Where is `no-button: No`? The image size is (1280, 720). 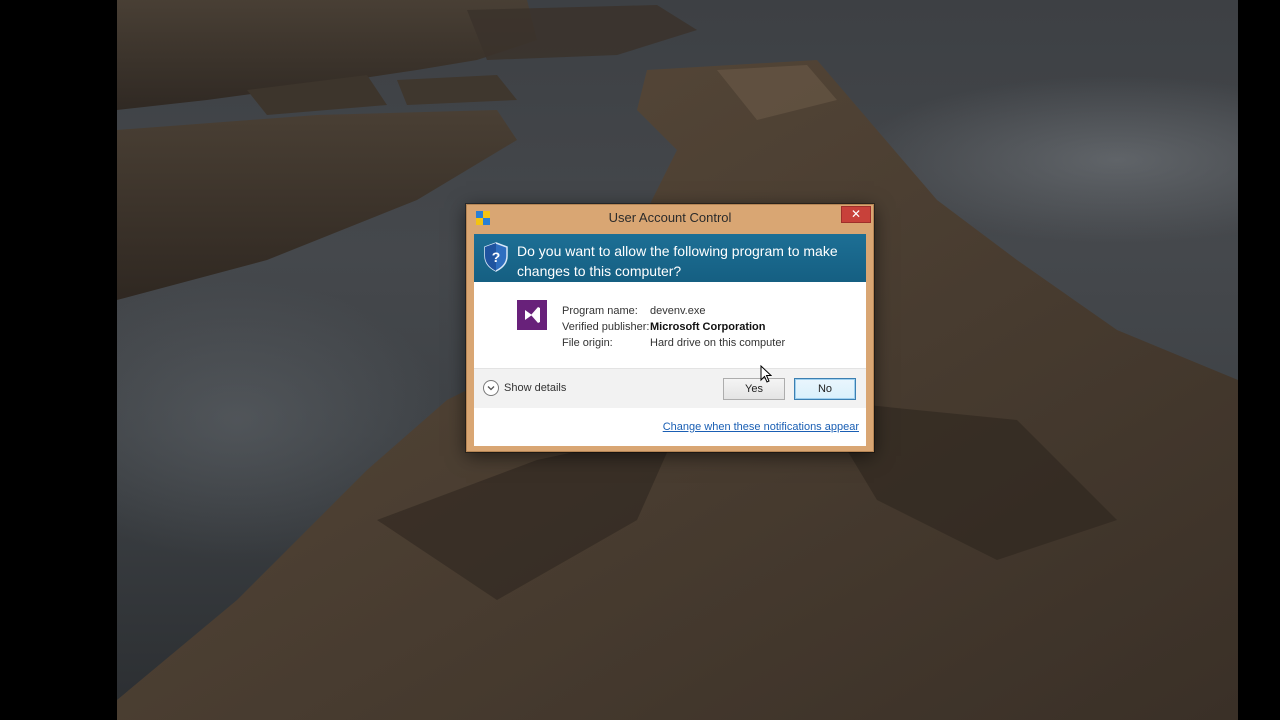
no-button: No is located at coordinates (825, 389).